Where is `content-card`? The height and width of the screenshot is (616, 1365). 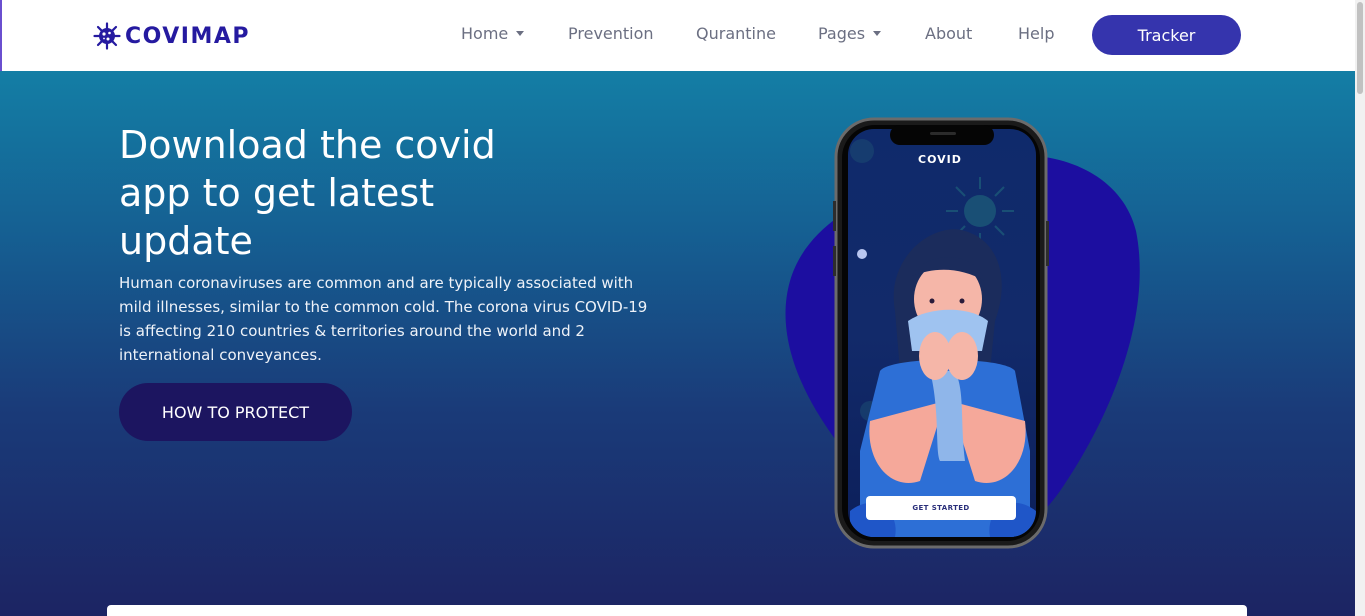
content-card is located at coordinates (677, 610).